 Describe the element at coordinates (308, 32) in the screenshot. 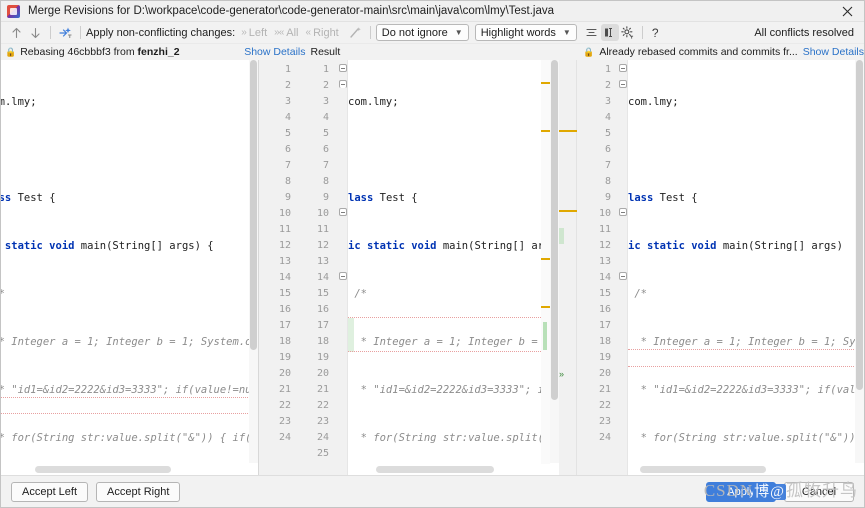

I see `chevron-left-icon: «` at that location.